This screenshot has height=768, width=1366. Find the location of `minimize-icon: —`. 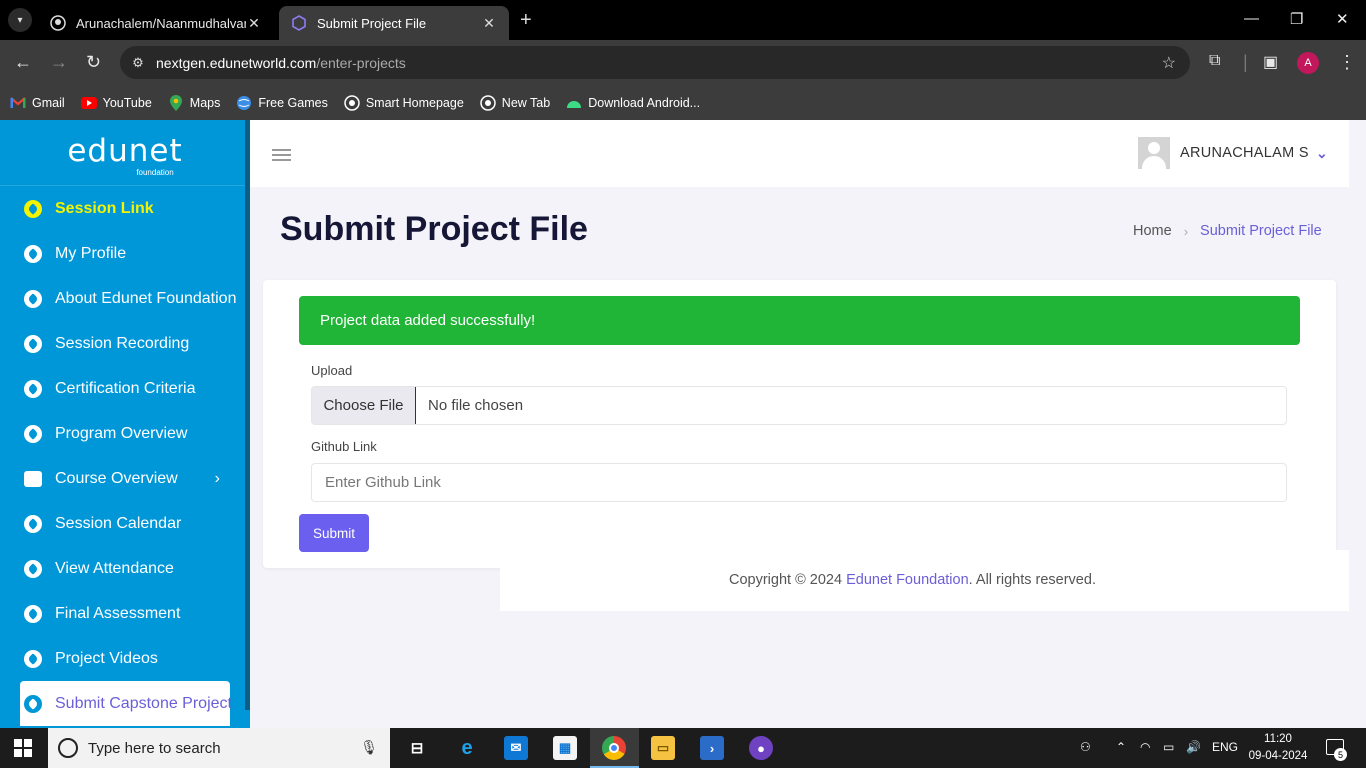

minimize-icon: — is located at coordinates (1251, 18).